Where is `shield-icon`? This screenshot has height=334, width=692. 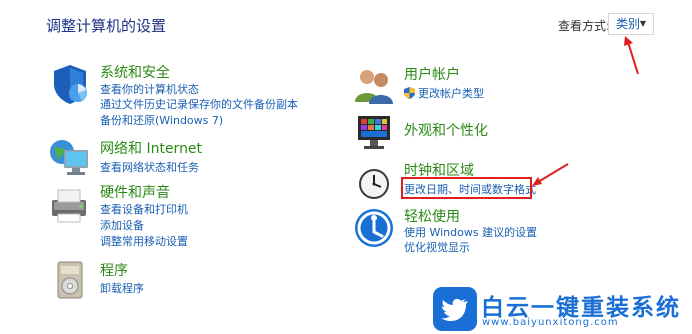
shield-icon is located at coordinates (70, 84).